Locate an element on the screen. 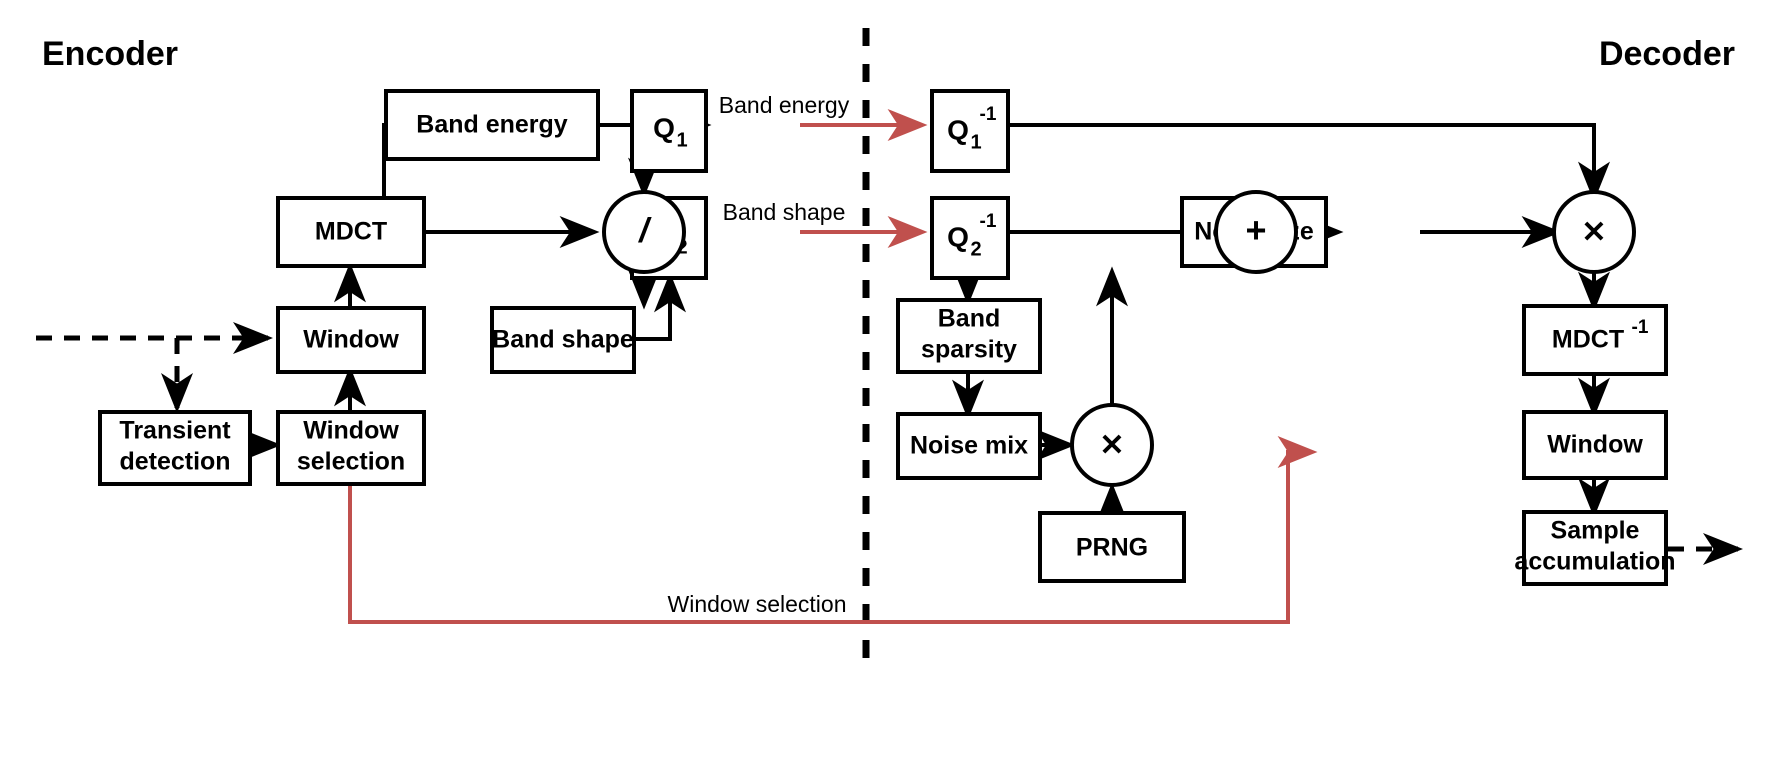 The width and height of the screenshot is (1774, 768). block-window-encoder-label: Window is located at coordinates (351, 340).